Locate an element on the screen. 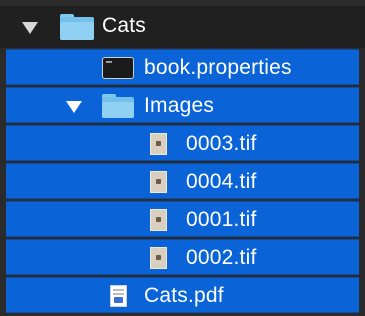 The image size is (365, 316). tree-row-label: Cats.pdf is located at coordinates (184, 295).